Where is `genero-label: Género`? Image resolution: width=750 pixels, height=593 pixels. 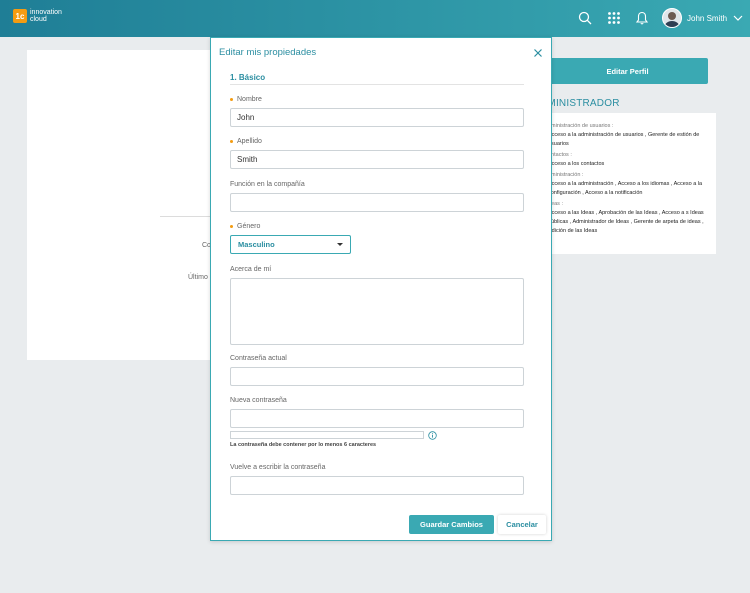
genero-label: Género is located at coordinates (245, 226).